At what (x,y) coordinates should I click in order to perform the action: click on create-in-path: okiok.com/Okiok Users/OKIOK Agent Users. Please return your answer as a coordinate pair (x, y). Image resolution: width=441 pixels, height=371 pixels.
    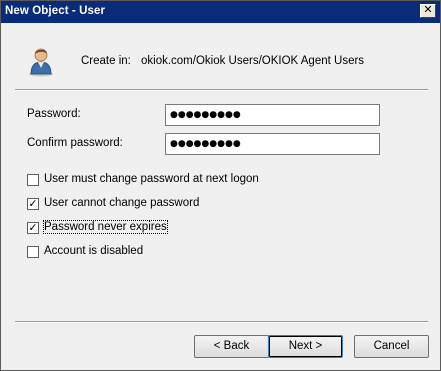
    Looking at the image, I should click on (253, 61).